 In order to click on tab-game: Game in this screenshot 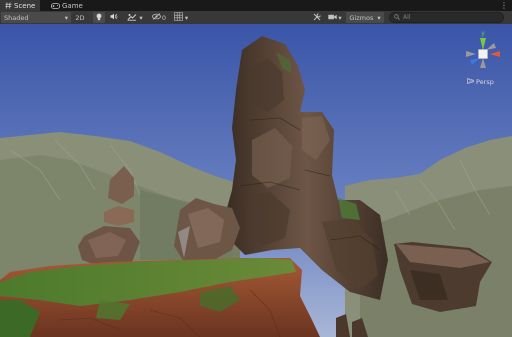, I will do `click(67, 5)`.